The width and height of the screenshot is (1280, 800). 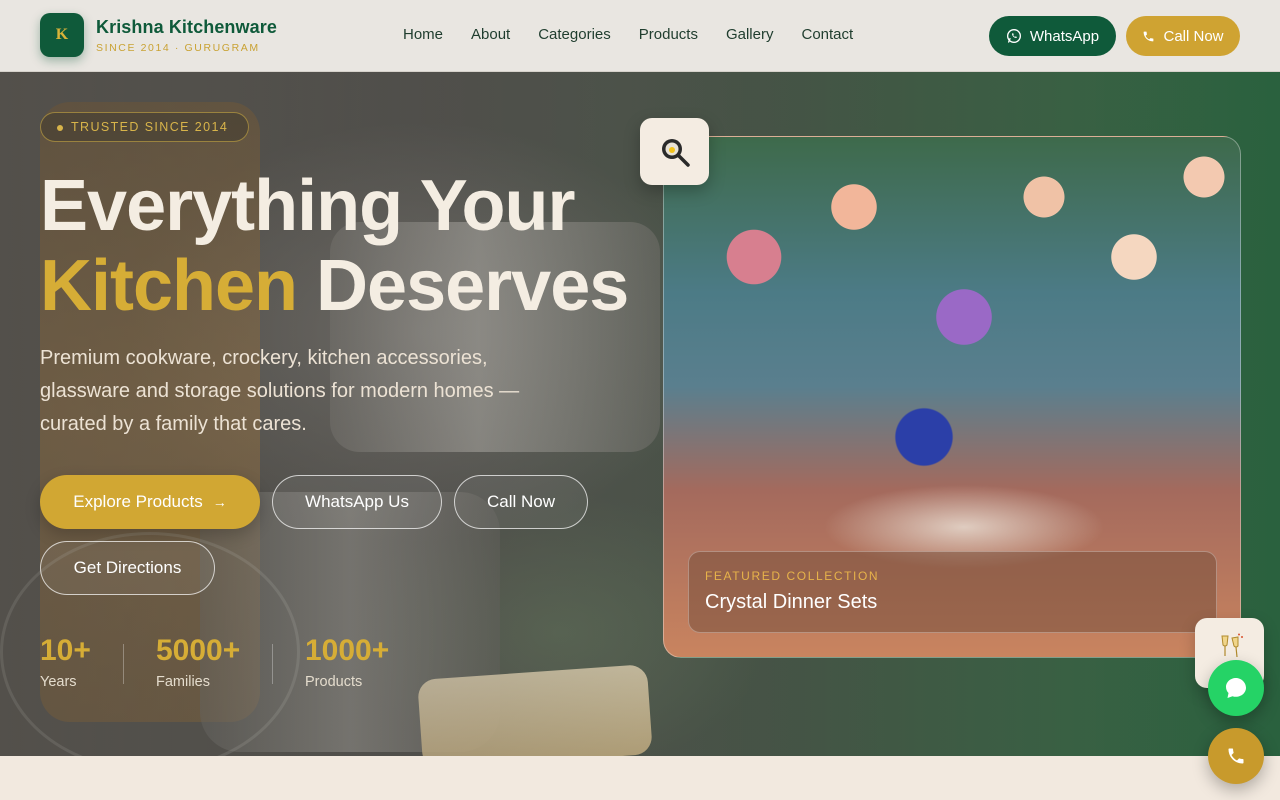 I want to click on header-call-button: Call Now, so click(x=1183, y=36).